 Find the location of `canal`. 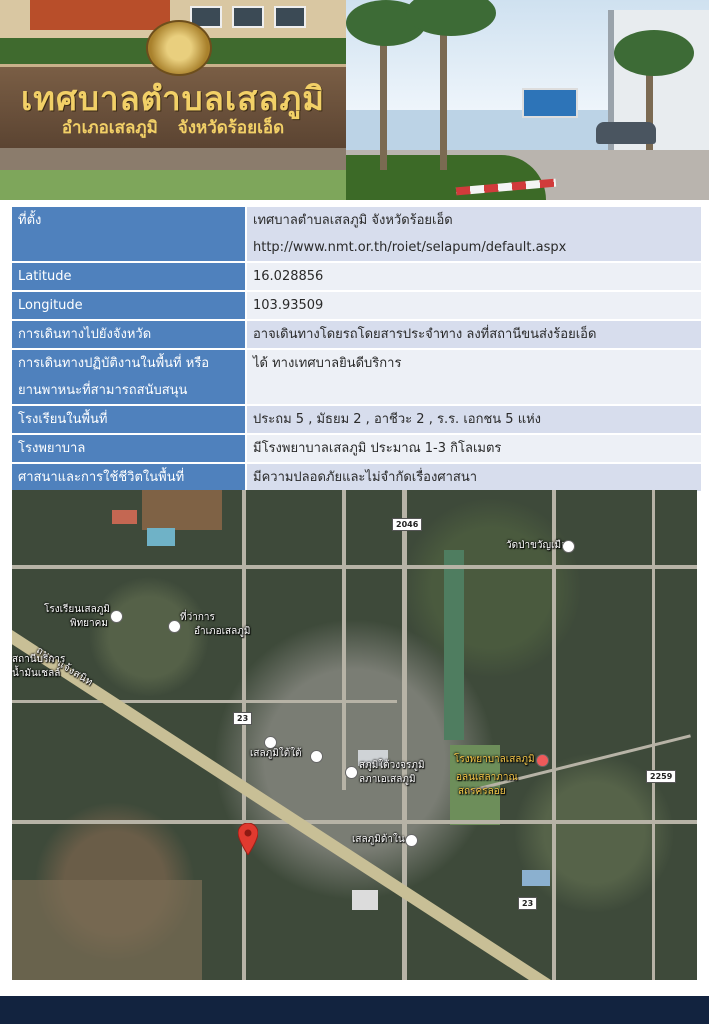

canal is located at coordinates (454, 645).